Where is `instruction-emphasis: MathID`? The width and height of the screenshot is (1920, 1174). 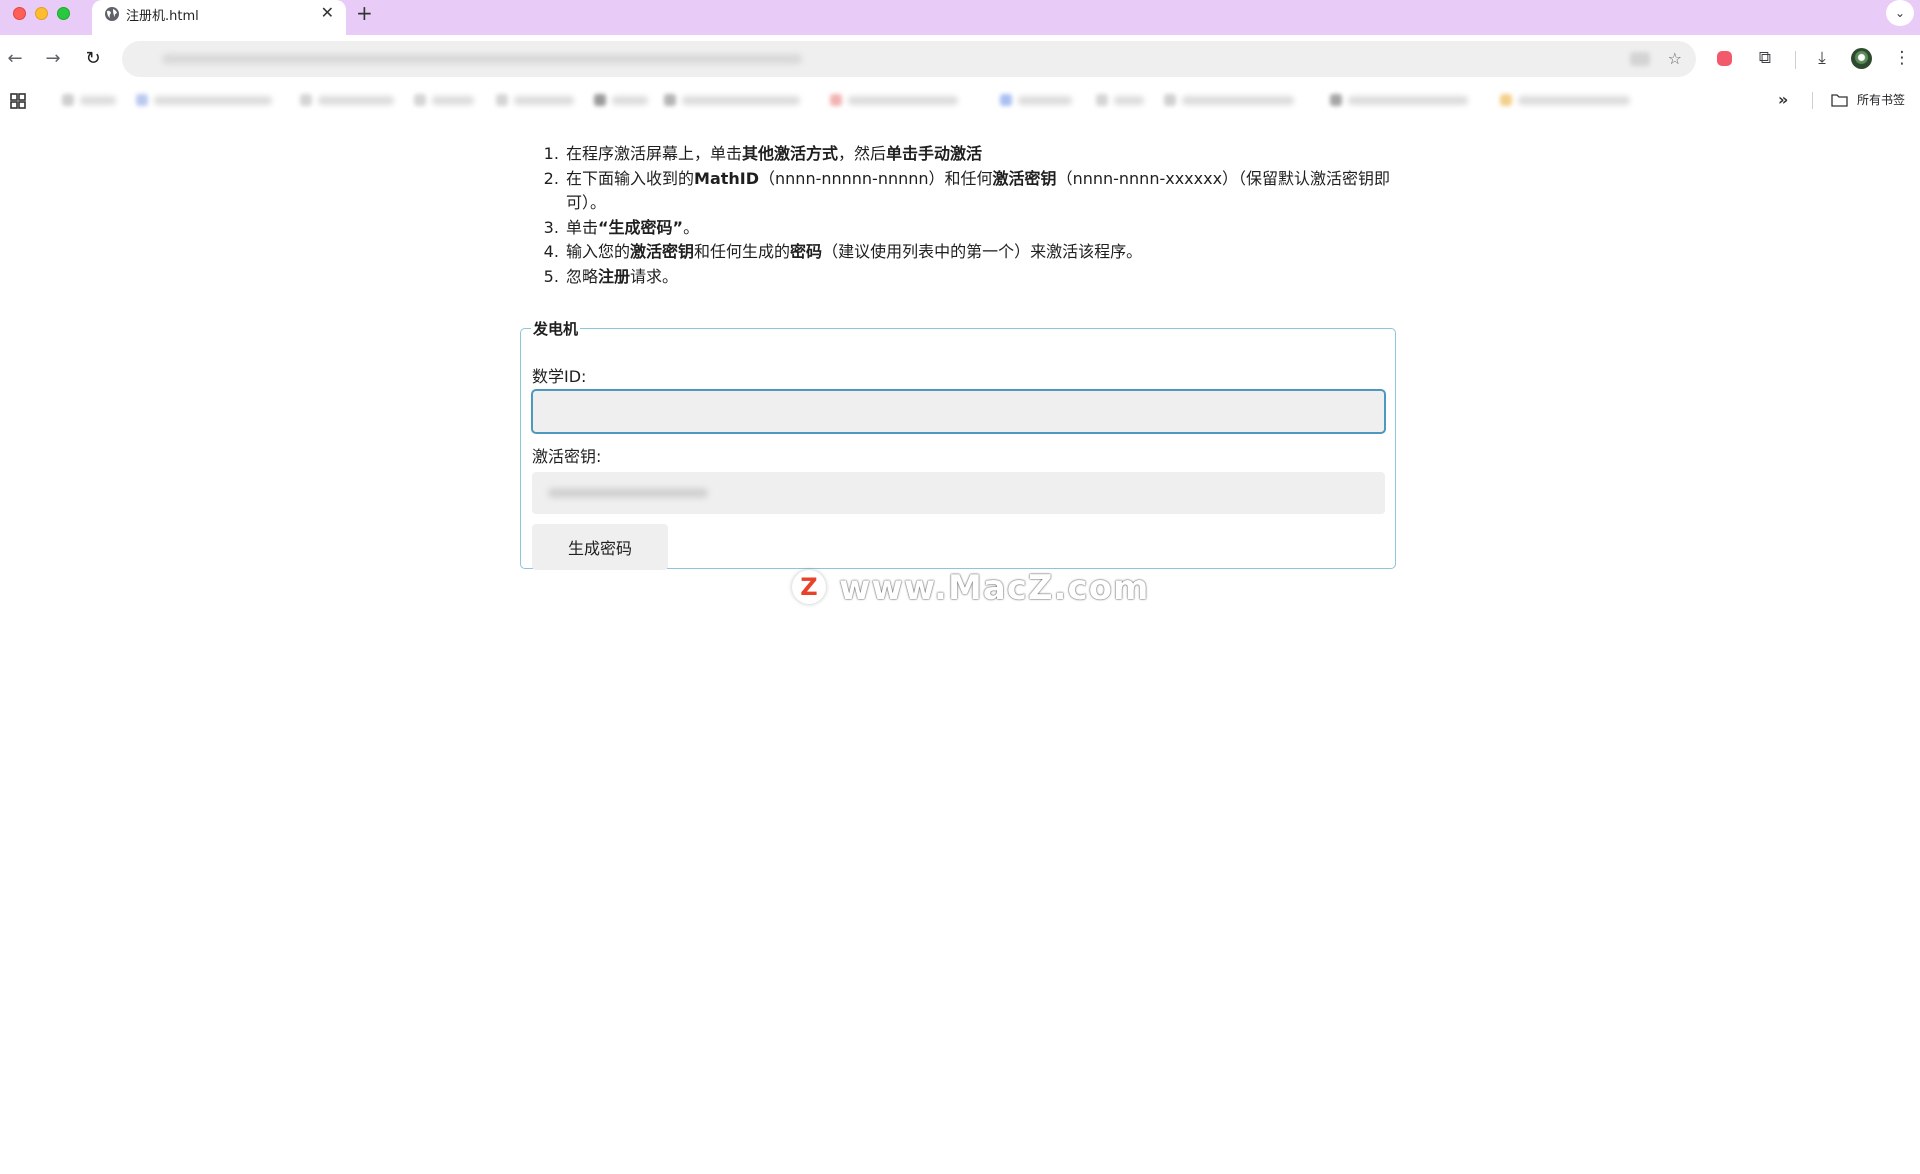
instruction-emphasis: MathID is located at coordinates (727, 178).